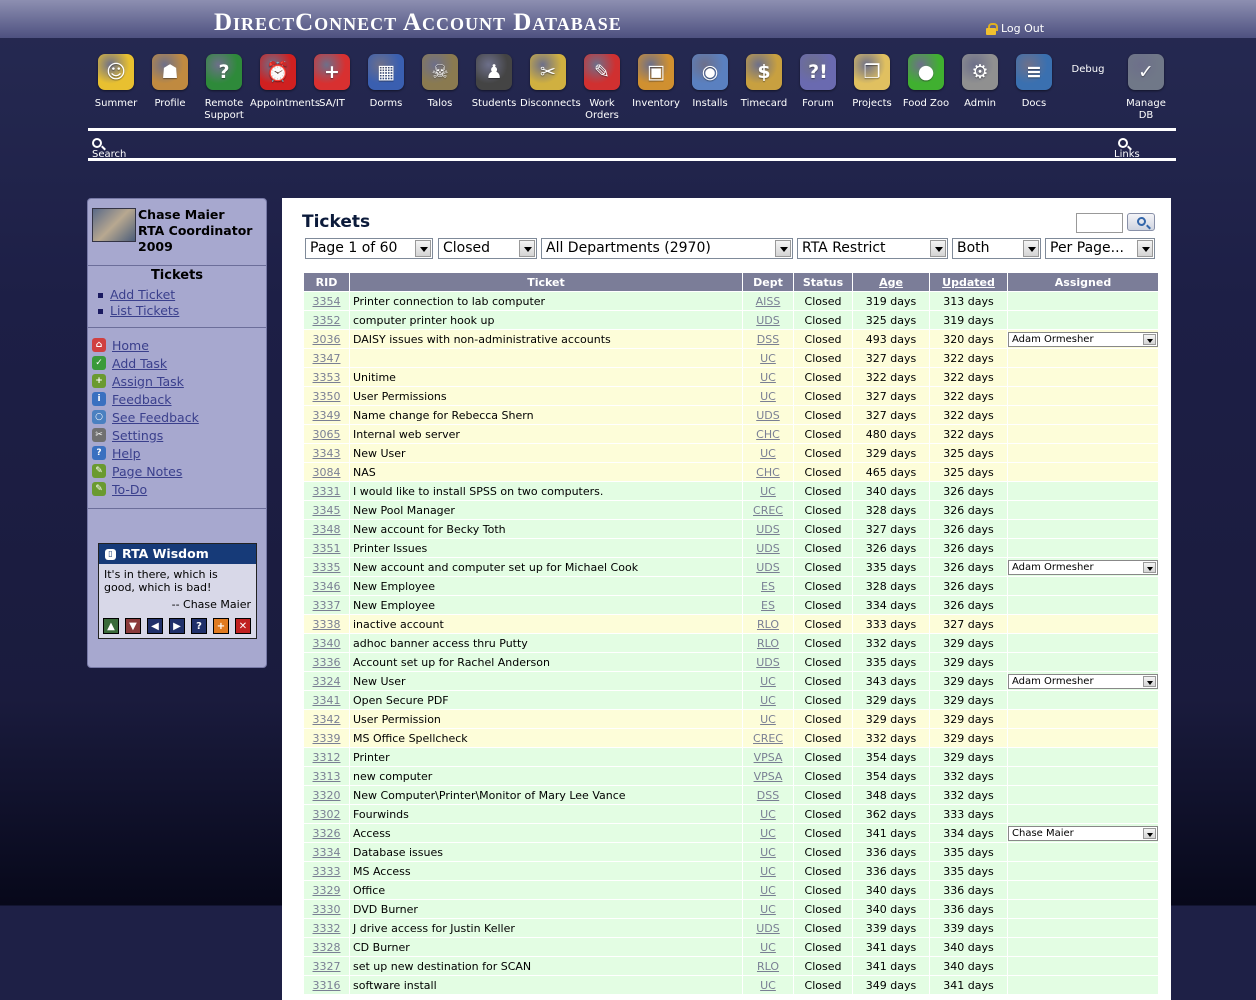  Describe the element at coordinates (386, 80) in the screenshot. I see `nav-dorms: ▦ Dorms` at that location.